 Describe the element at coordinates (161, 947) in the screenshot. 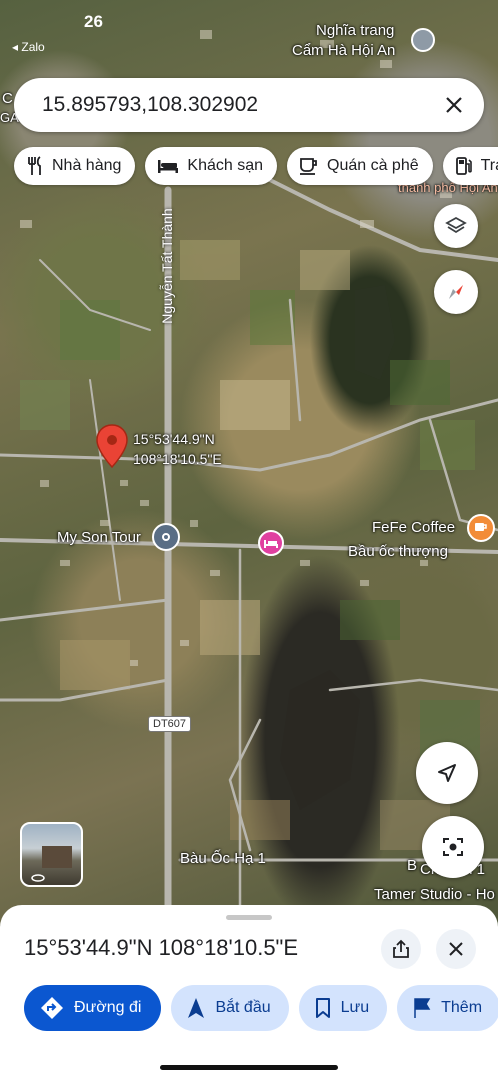

I see `place-title: 15°53'44.9"N 108°18'10.5"E` at that location.